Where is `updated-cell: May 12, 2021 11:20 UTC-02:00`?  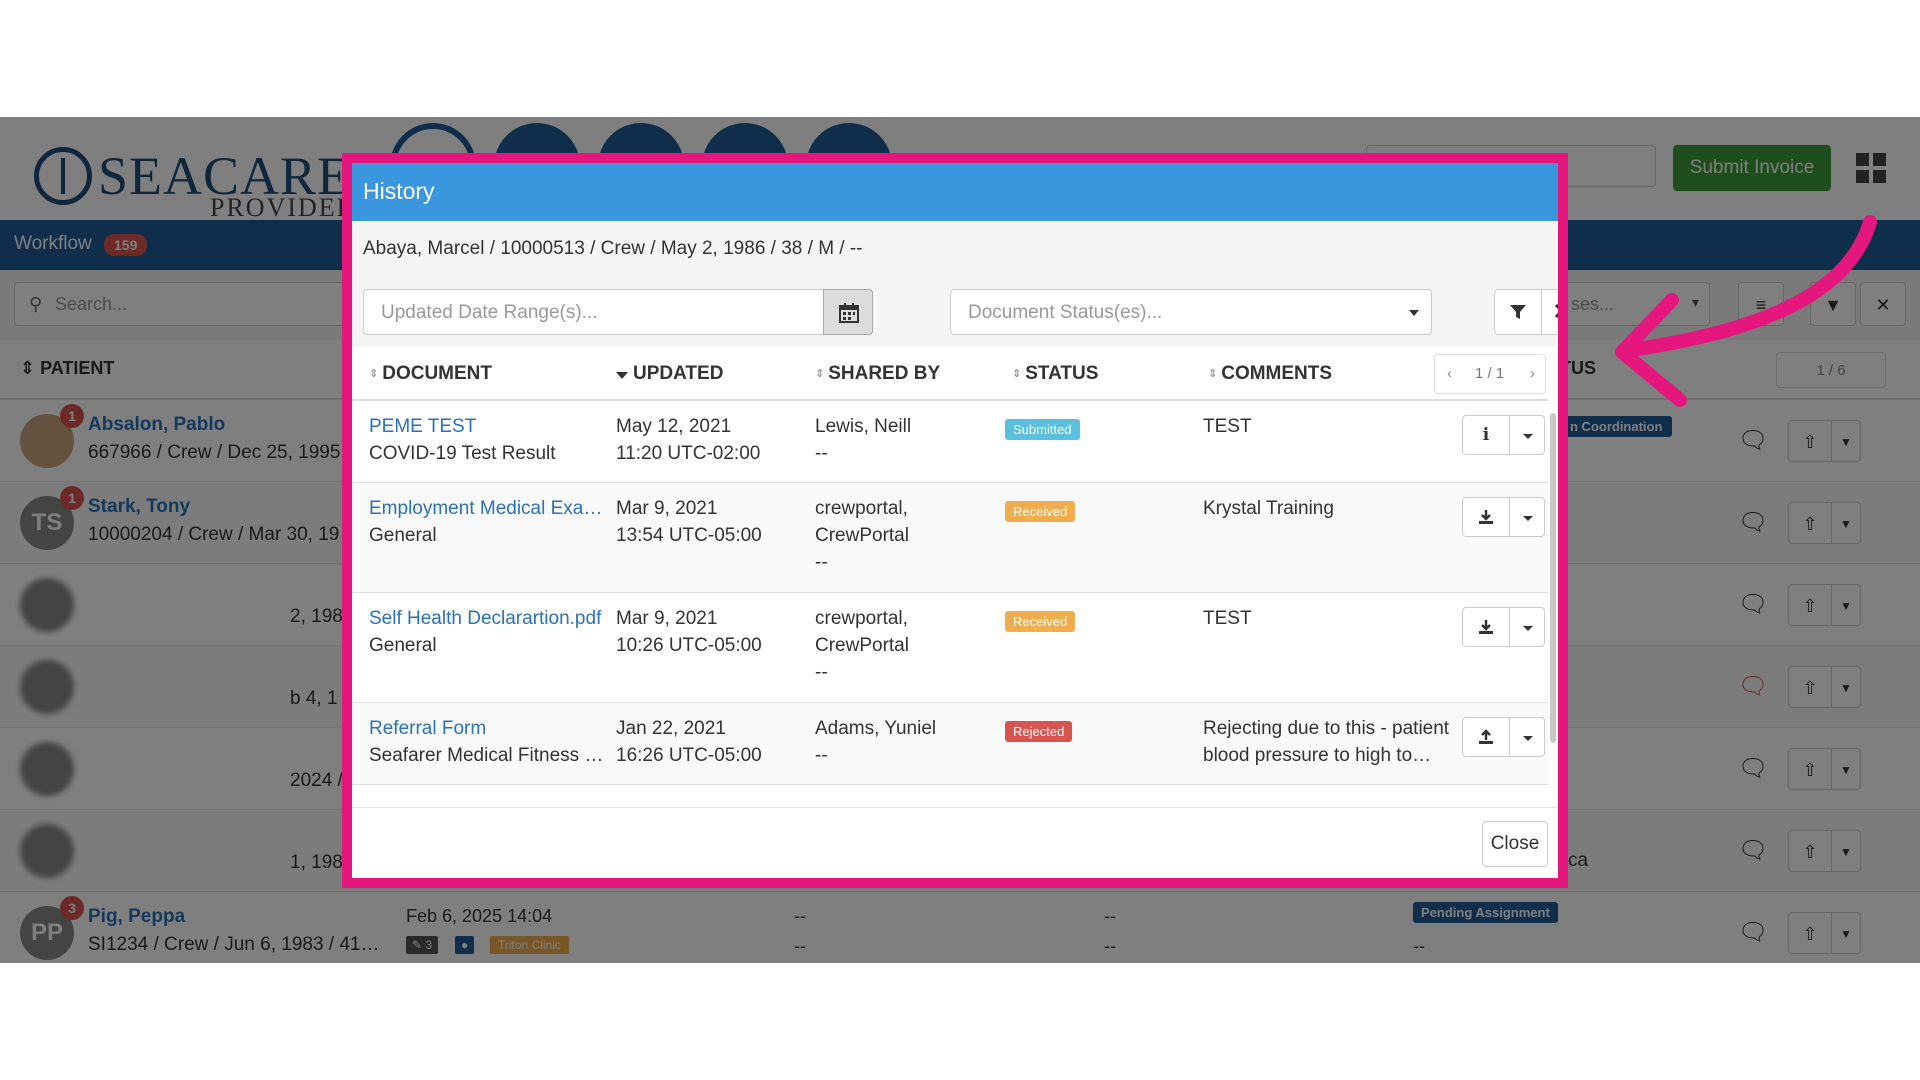 updated-cell: May 12, 2021 11:20 UTC-02:00 is located at coordinates (711, 440).